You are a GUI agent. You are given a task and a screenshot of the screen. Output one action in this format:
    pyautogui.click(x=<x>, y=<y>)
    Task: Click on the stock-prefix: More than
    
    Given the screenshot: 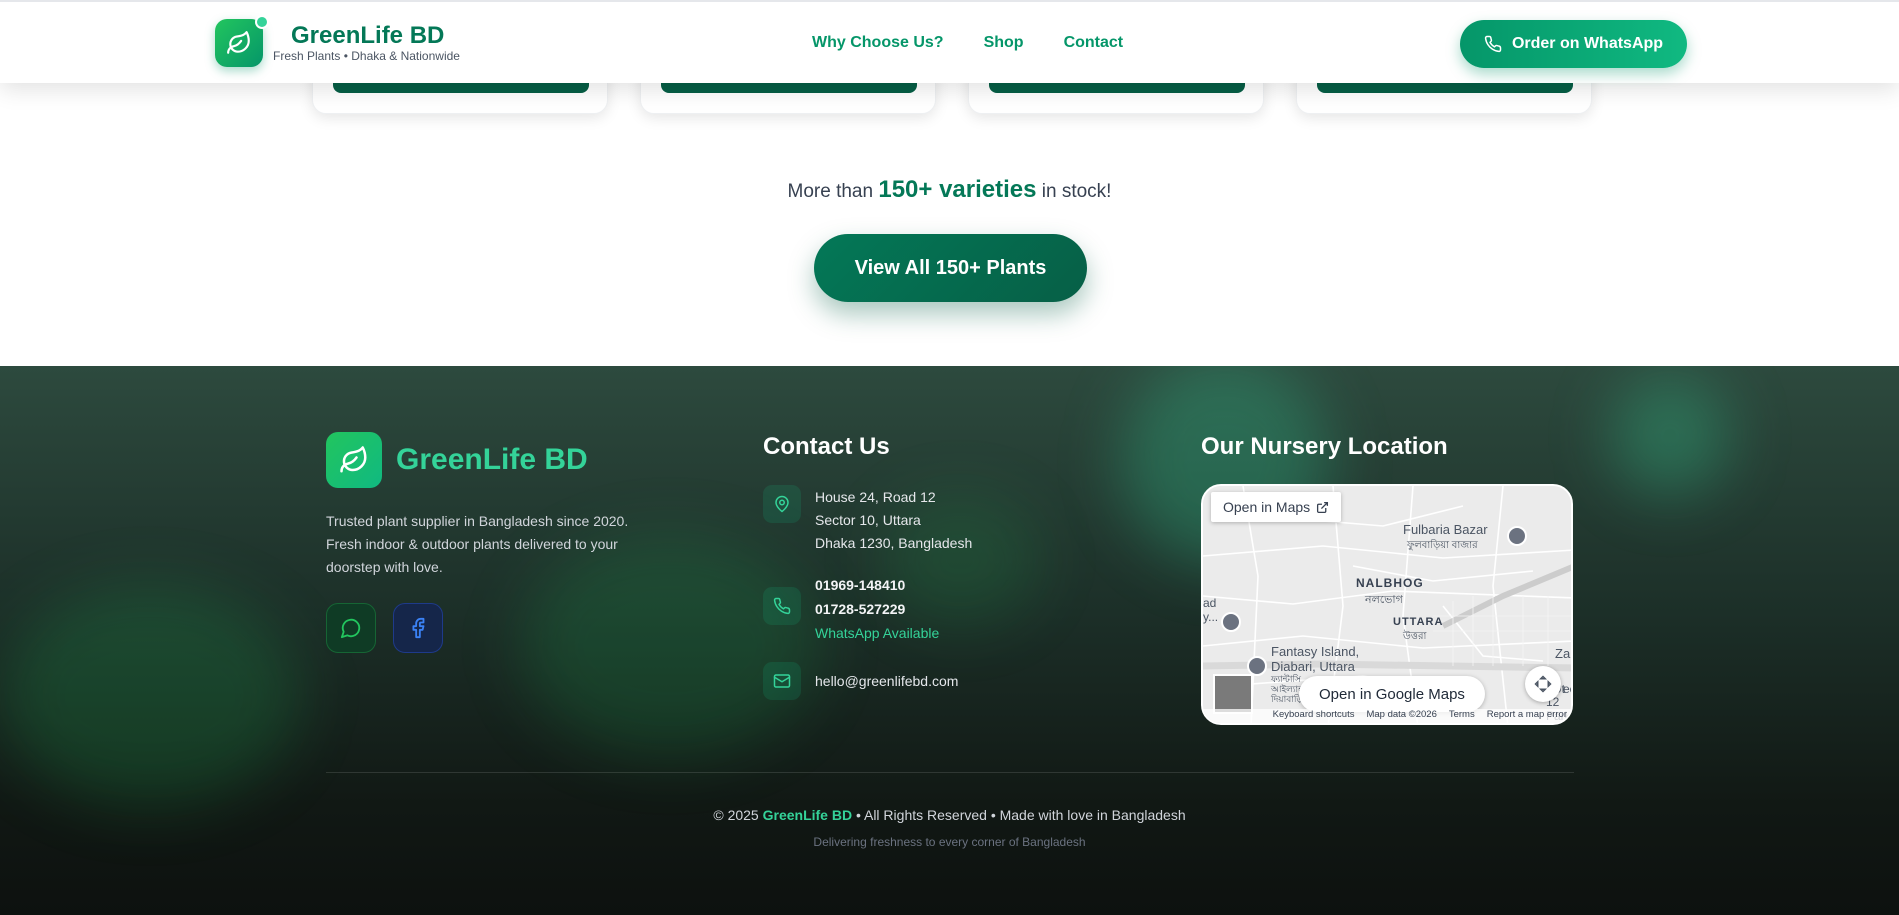 What is the action you would take?
    pyautogui.click(x=830, y=191)
    